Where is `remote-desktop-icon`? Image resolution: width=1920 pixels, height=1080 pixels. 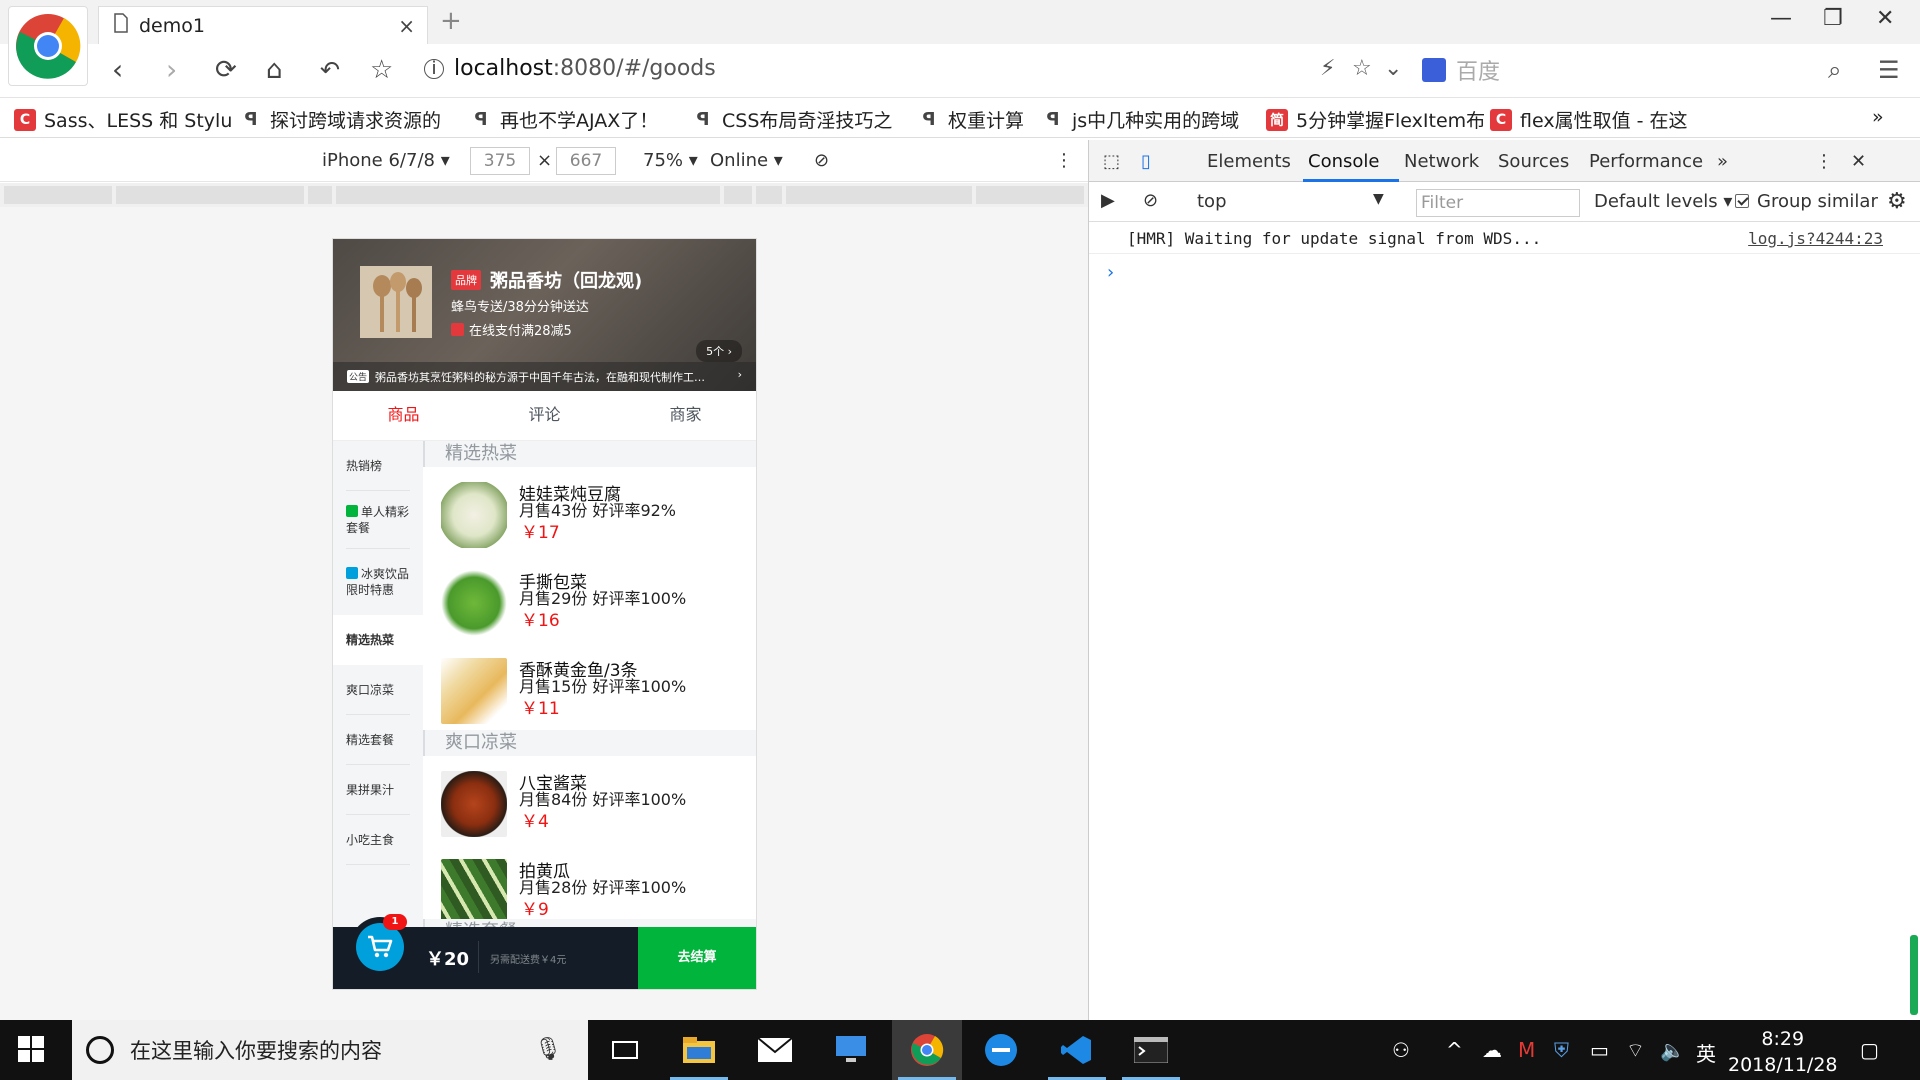
remote-desktop-icon is located at coordinates (851, 1050).